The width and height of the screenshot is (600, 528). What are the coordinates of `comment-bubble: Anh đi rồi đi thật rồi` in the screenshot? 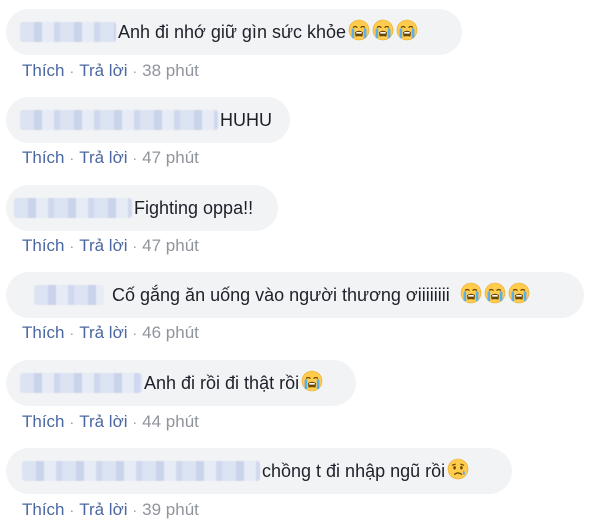 It's located at (181, 383).